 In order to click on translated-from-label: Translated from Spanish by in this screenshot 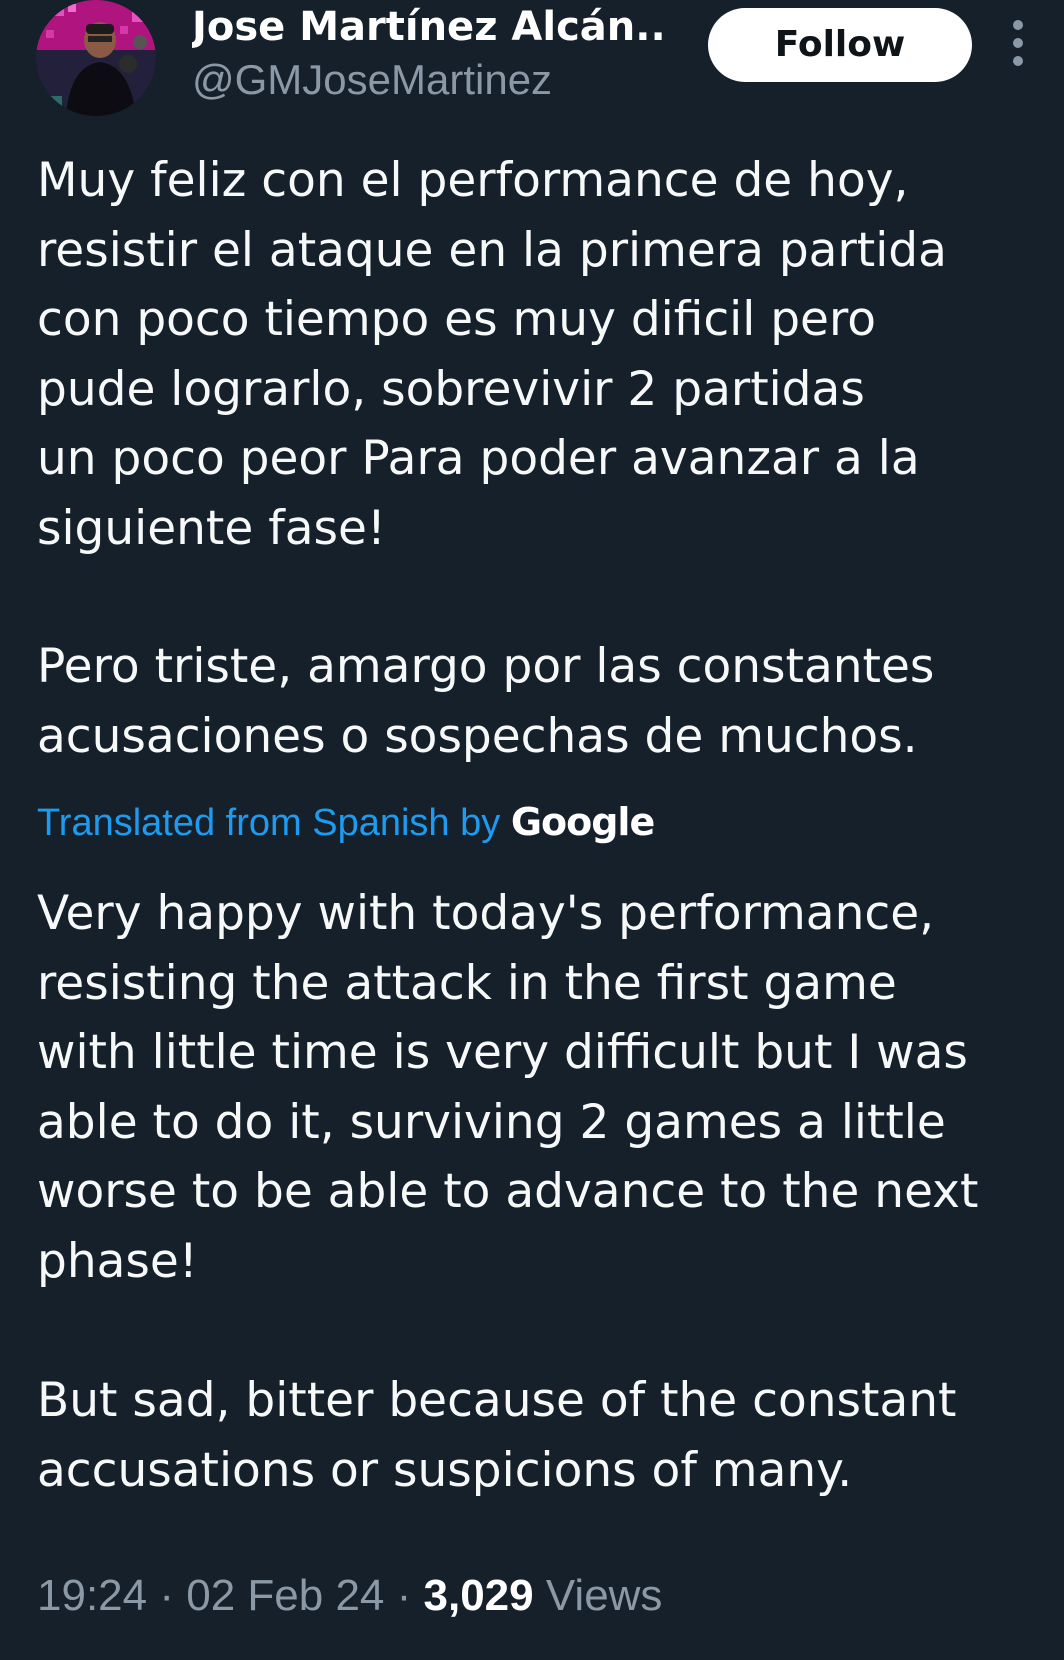, I will do `click(269, 823)`.